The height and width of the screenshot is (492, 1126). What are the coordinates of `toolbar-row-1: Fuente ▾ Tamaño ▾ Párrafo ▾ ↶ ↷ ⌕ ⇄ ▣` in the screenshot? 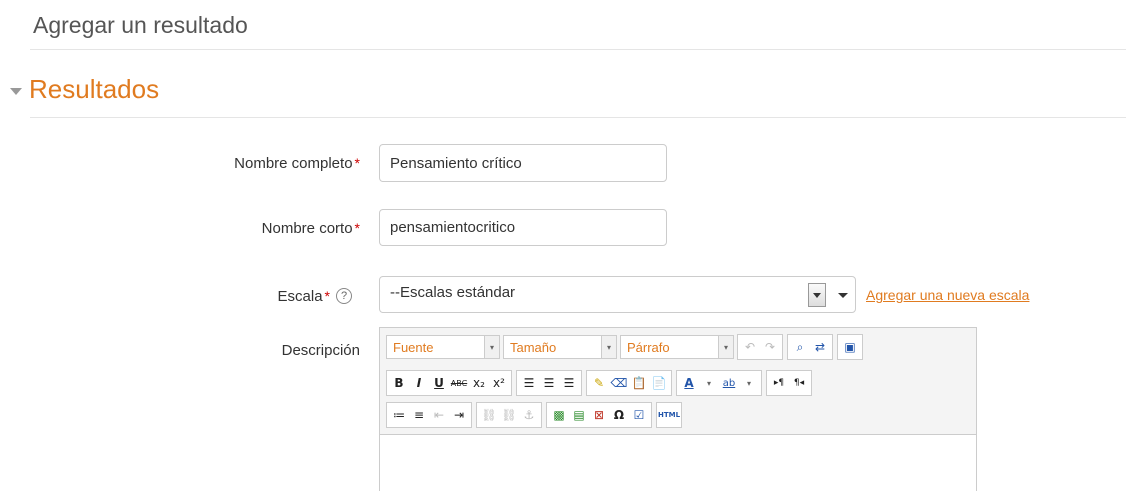 It's located at (626, 347).